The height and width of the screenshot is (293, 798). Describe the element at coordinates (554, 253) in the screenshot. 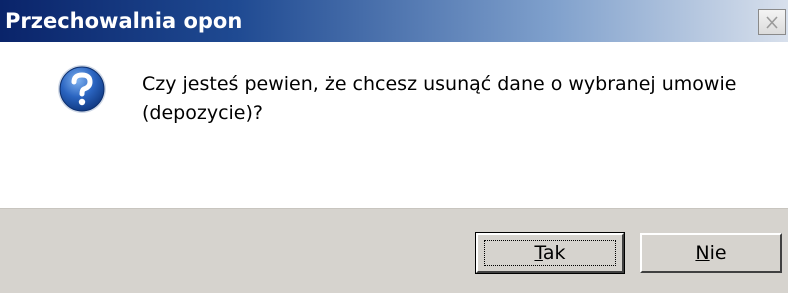

I see `yes-label-rest: ak` at that location.